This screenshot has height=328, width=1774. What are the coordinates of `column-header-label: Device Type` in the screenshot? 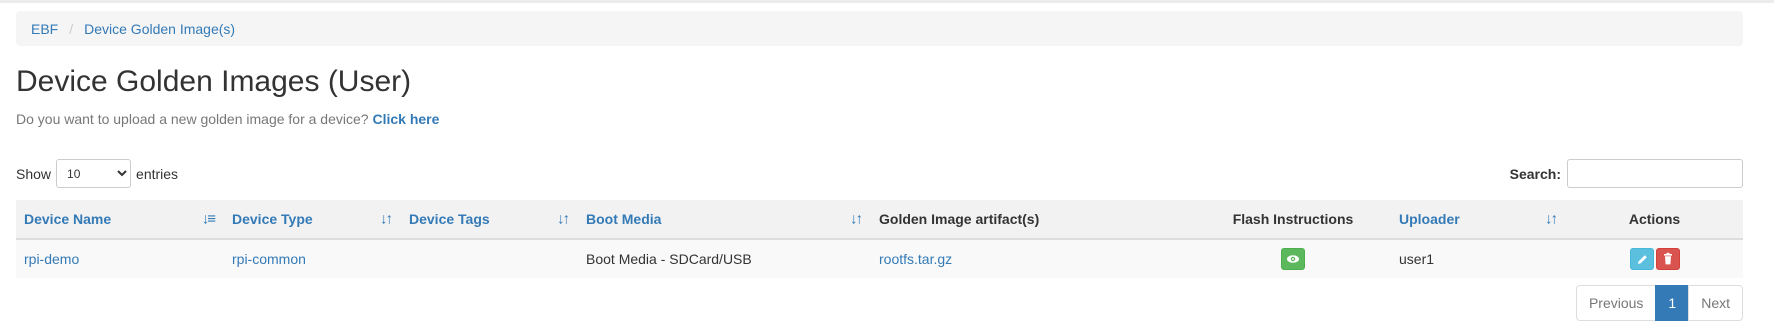 It's located at (272, 219).